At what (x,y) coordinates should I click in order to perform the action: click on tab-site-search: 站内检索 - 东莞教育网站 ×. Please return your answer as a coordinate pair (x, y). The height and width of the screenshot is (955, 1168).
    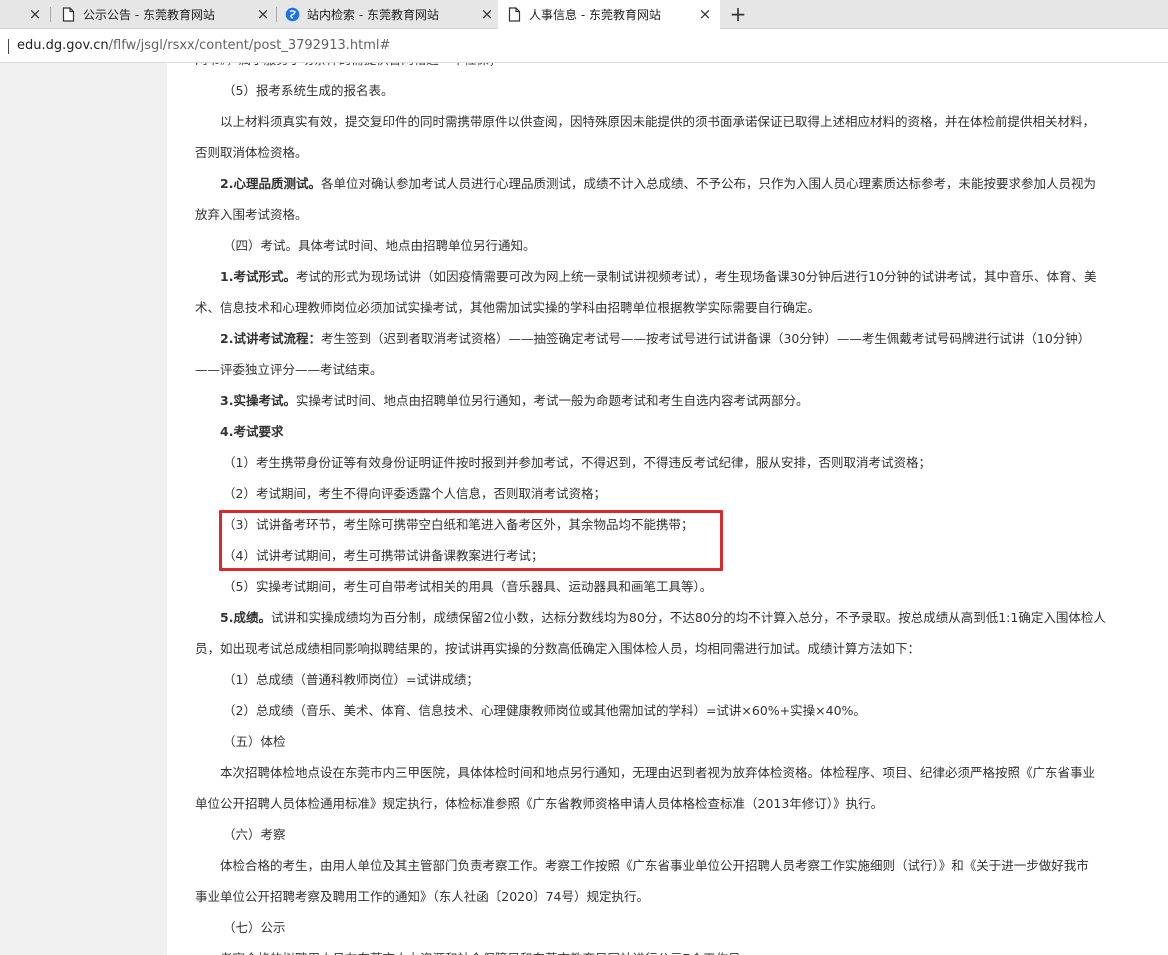
    Looking at the image, I should click on (390, 14).